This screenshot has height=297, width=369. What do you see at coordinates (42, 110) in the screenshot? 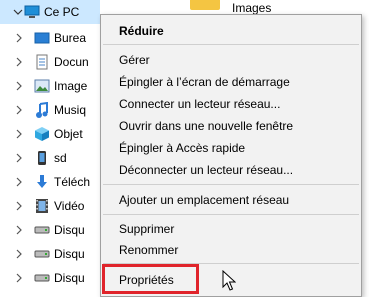
I see `music-icon` at bounding box center [42, 110].